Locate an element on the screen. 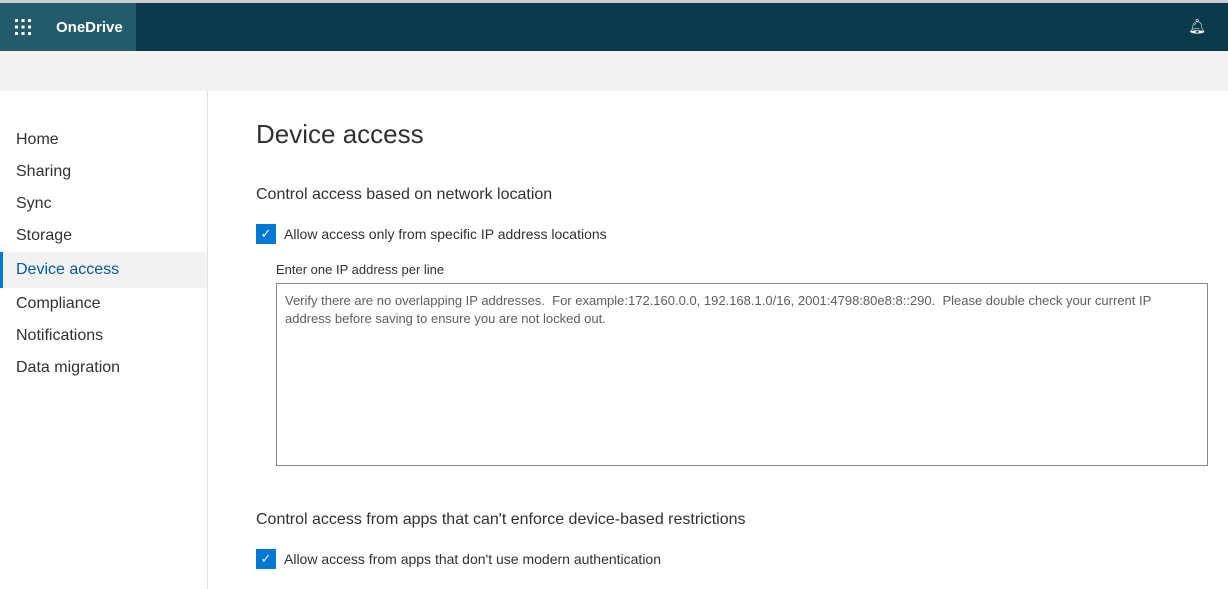 Image resolution: width=1228 pixels, height=589 pixels. ip-field-label: Enter one IP address per line is located at coordinates (360, 269).